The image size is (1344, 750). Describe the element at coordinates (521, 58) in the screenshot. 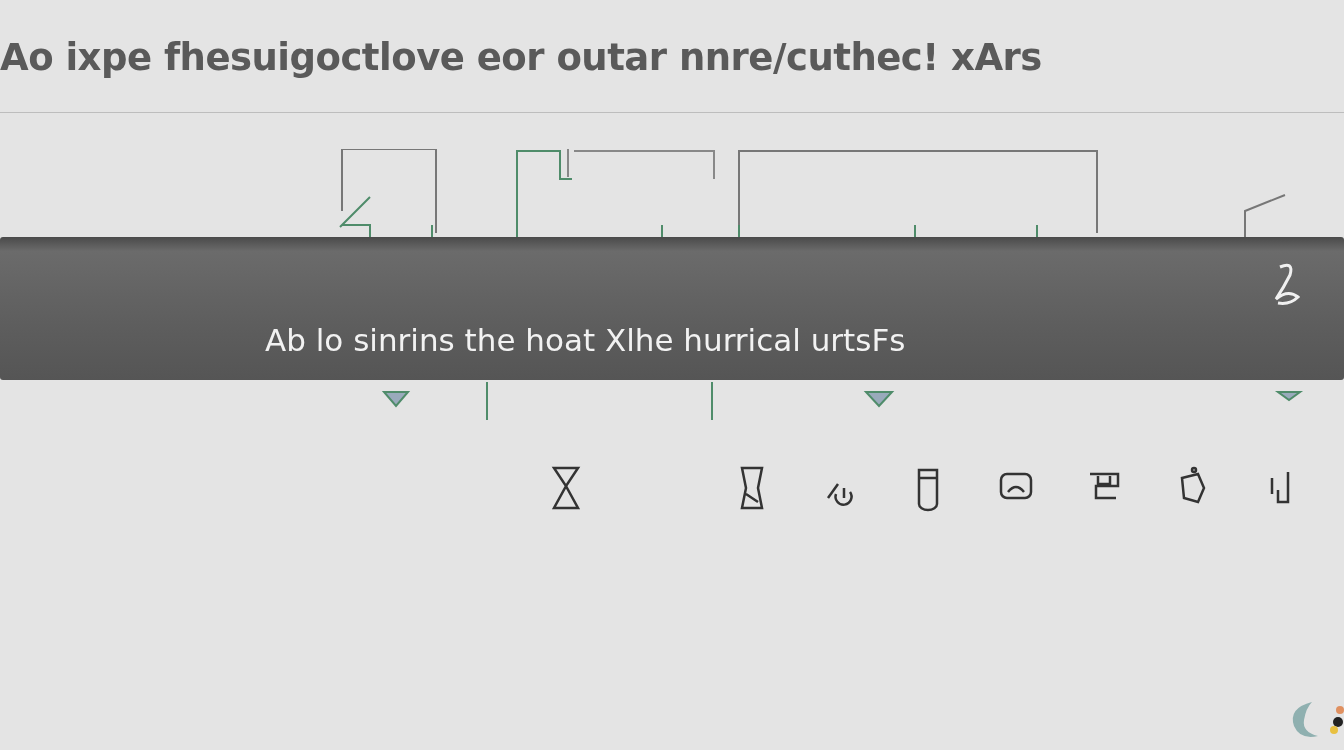

I see `page-title: Ao ixpe fhesuigoctlove eor outar nnre/cuthec! xArs` at that location.